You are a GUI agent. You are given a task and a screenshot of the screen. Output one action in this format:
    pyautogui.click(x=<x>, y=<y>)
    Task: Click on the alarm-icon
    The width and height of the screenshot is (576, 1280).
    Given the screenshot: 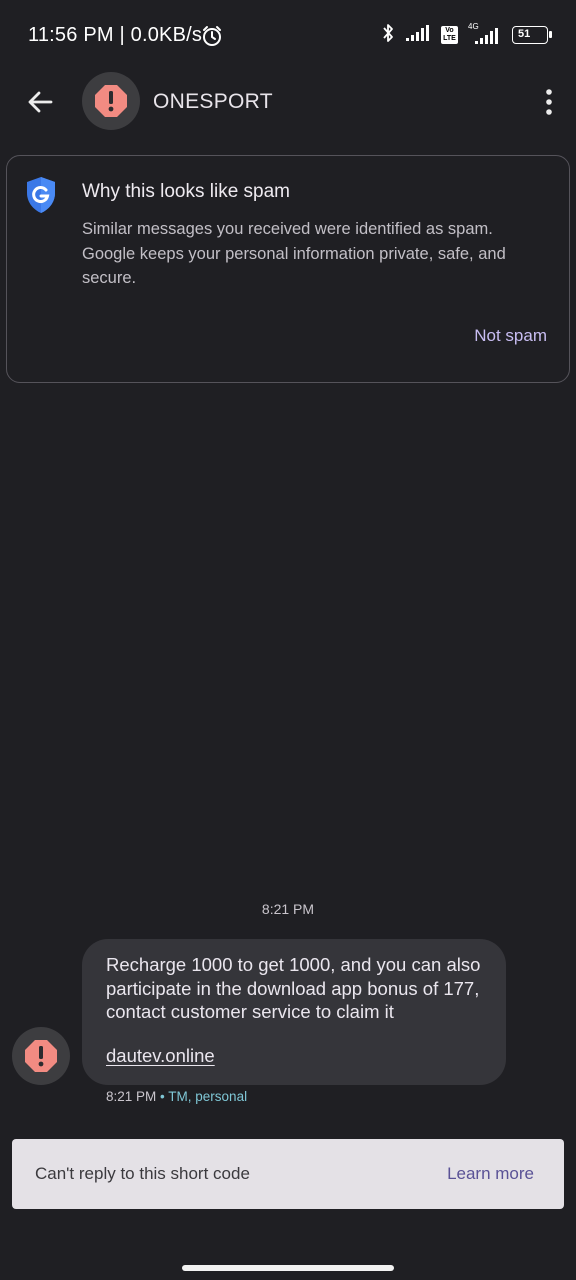 What is the action you would take?
    pyautogui.click(x=212, y=38)
    